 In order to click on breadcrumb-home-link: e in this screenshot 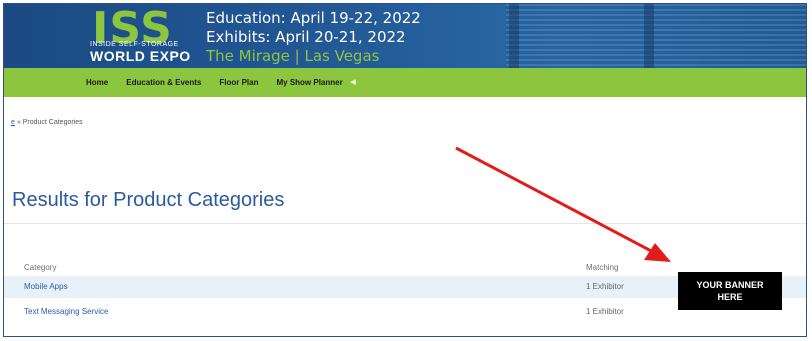, I will do `click(13, 122)`.